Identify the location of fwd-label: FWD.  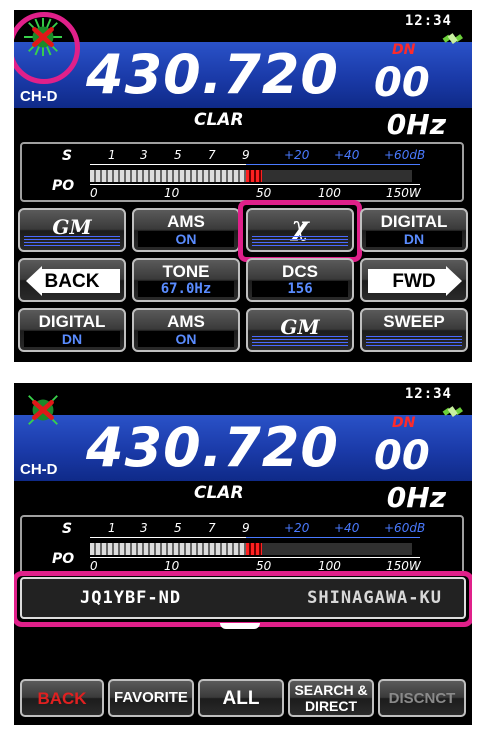
(414, 281).